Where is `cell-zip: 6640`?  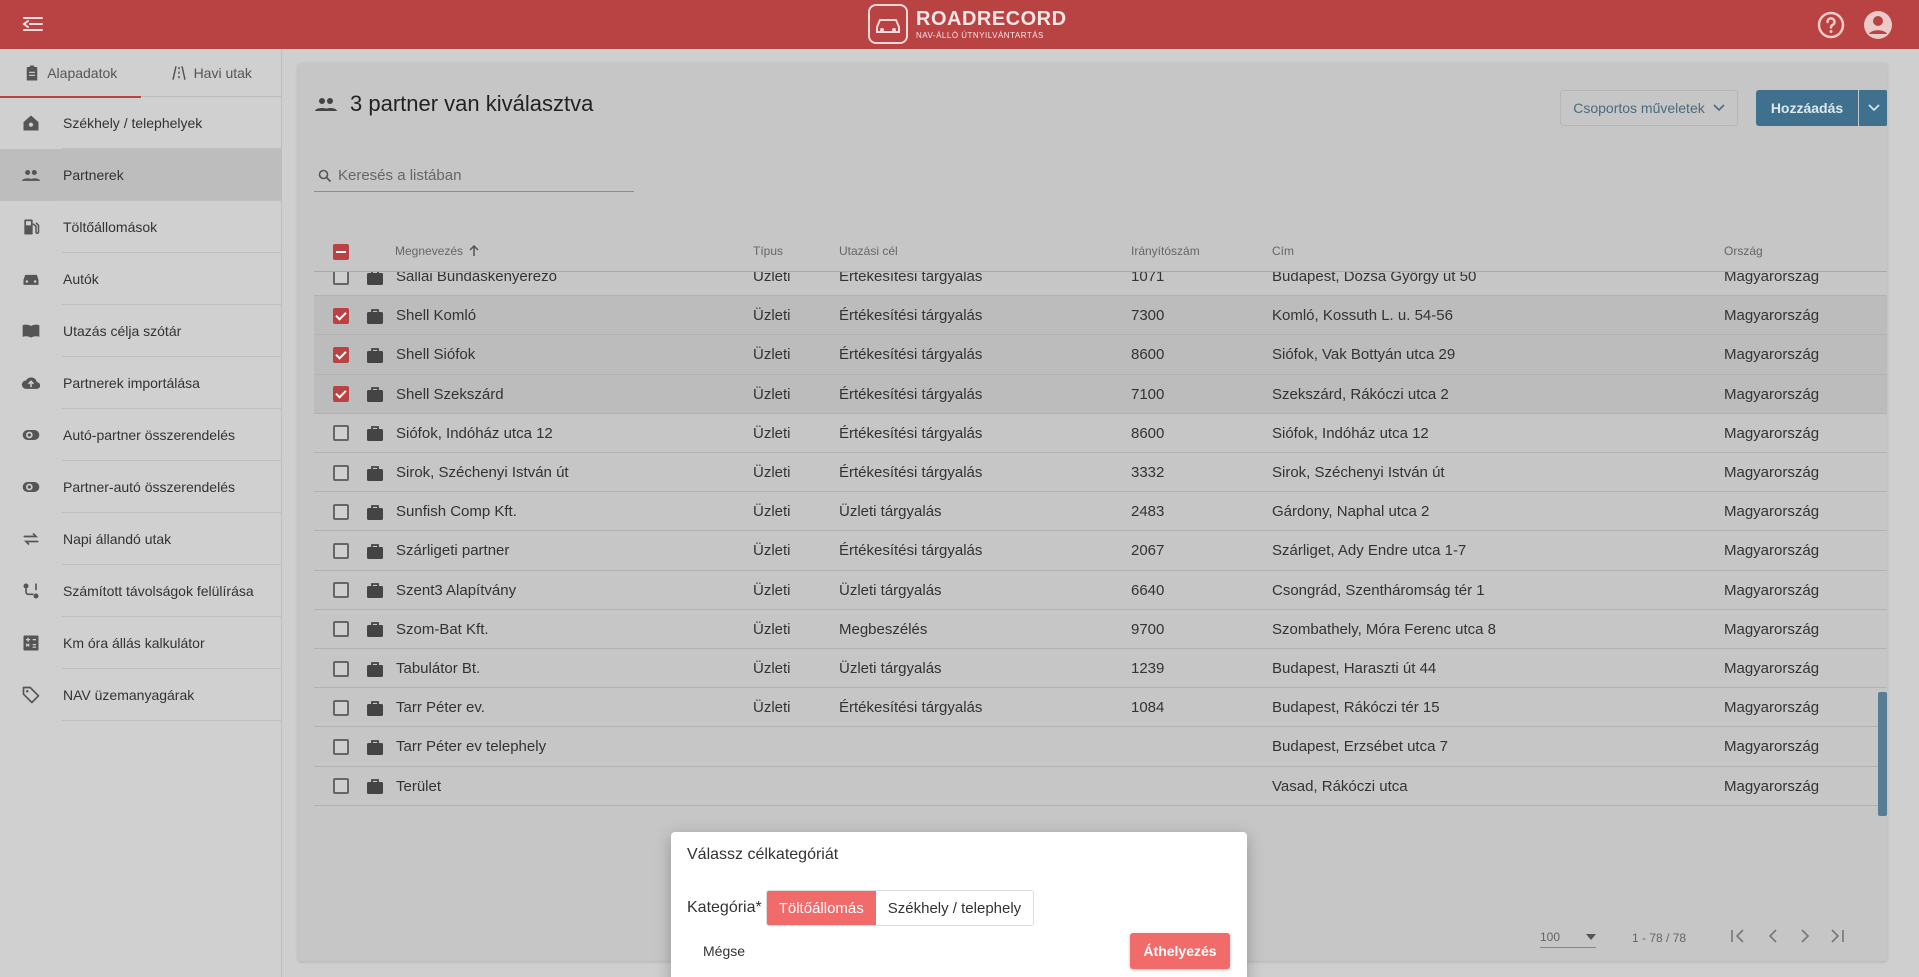
cell-zip: 6640 is located at coordinates (1148, 590).